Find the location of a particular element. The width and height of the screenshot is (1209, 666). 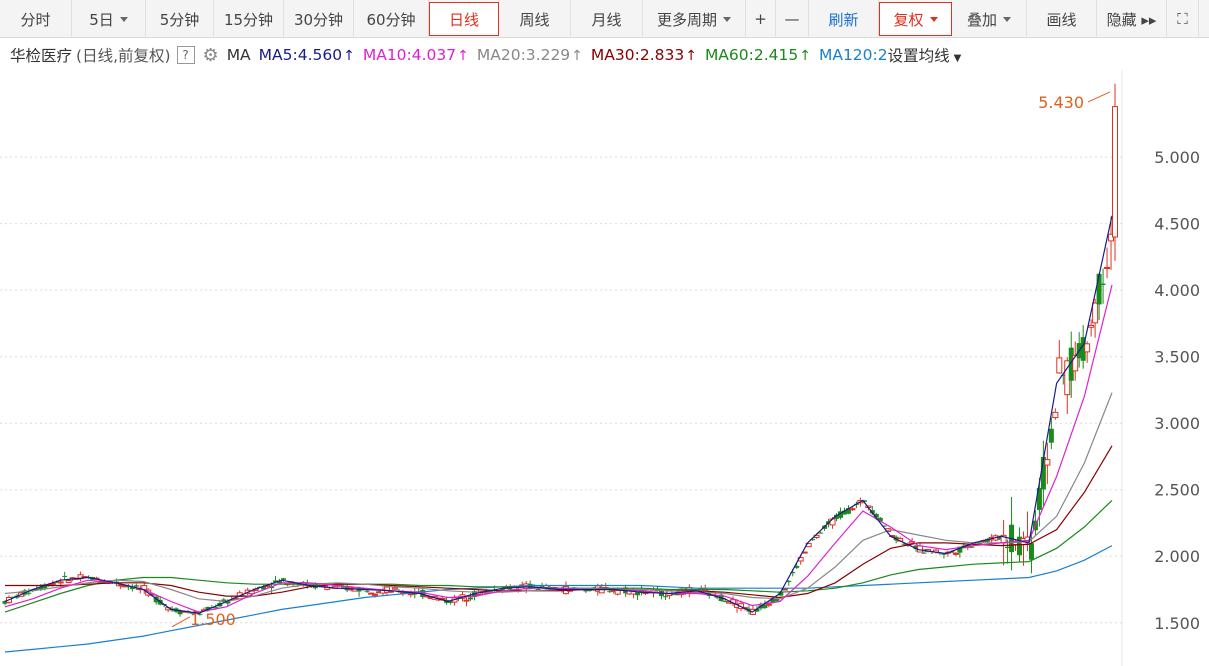

ma30-value: MA30:2.833↑ is located at coordinates (643, 55).